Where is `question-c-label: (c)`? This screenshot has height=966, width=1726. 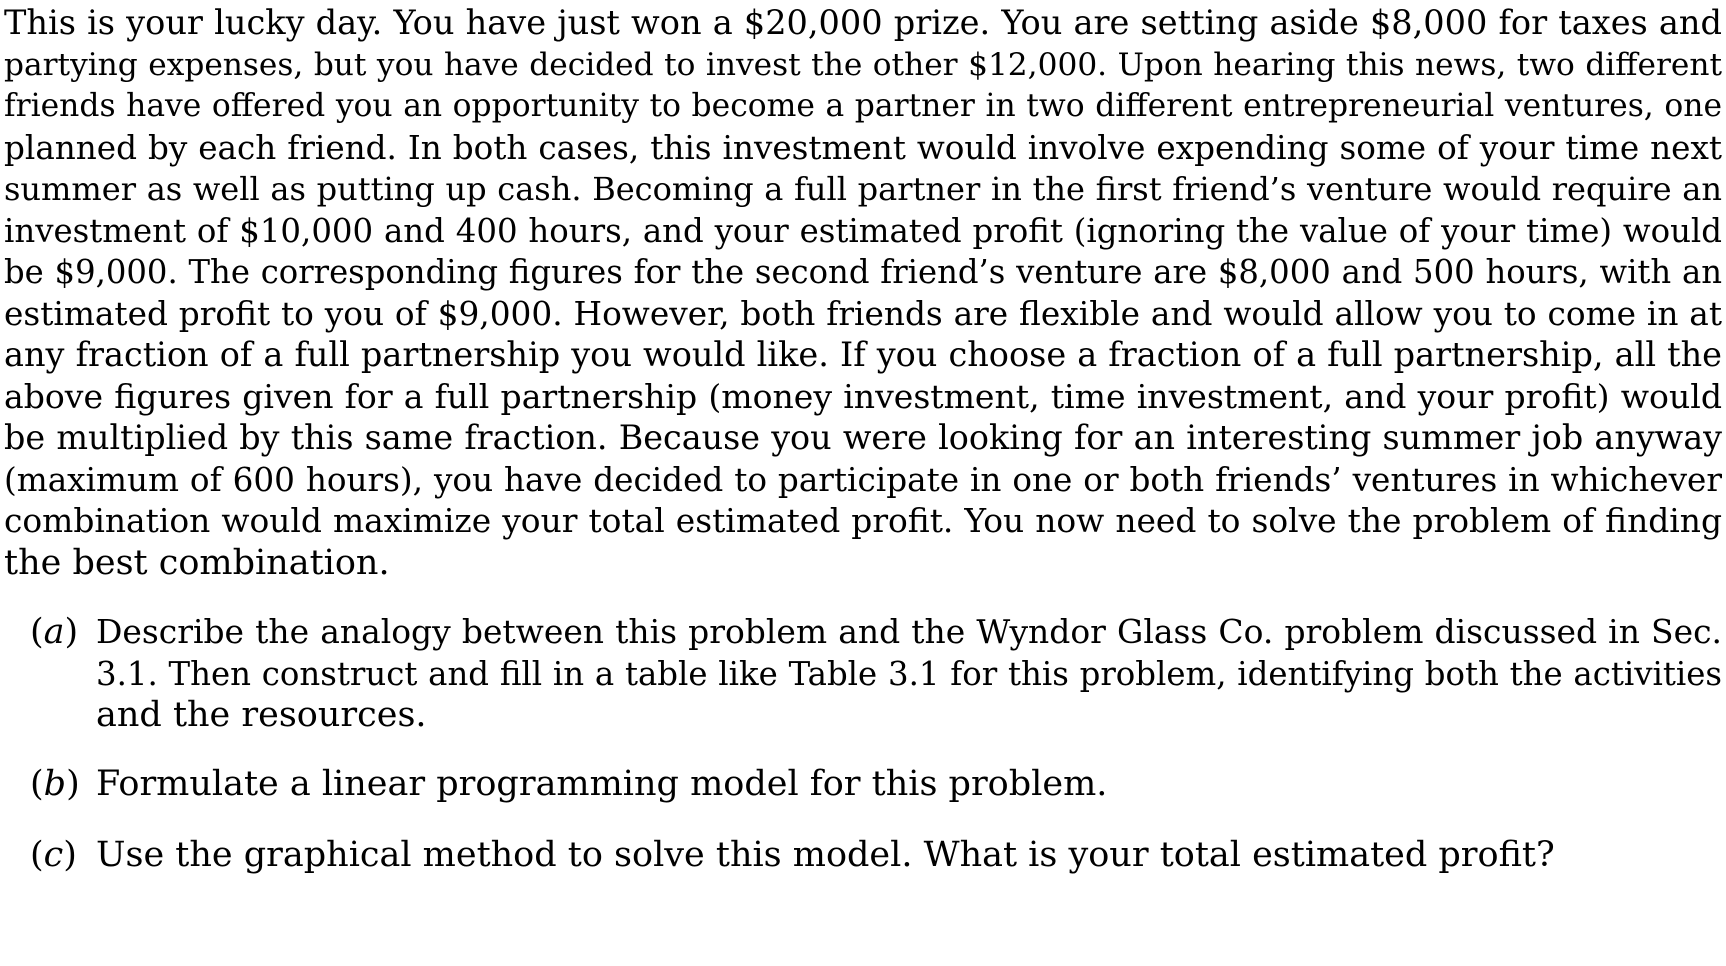 question-c-label: (c) is located at coordinates (53, 855).